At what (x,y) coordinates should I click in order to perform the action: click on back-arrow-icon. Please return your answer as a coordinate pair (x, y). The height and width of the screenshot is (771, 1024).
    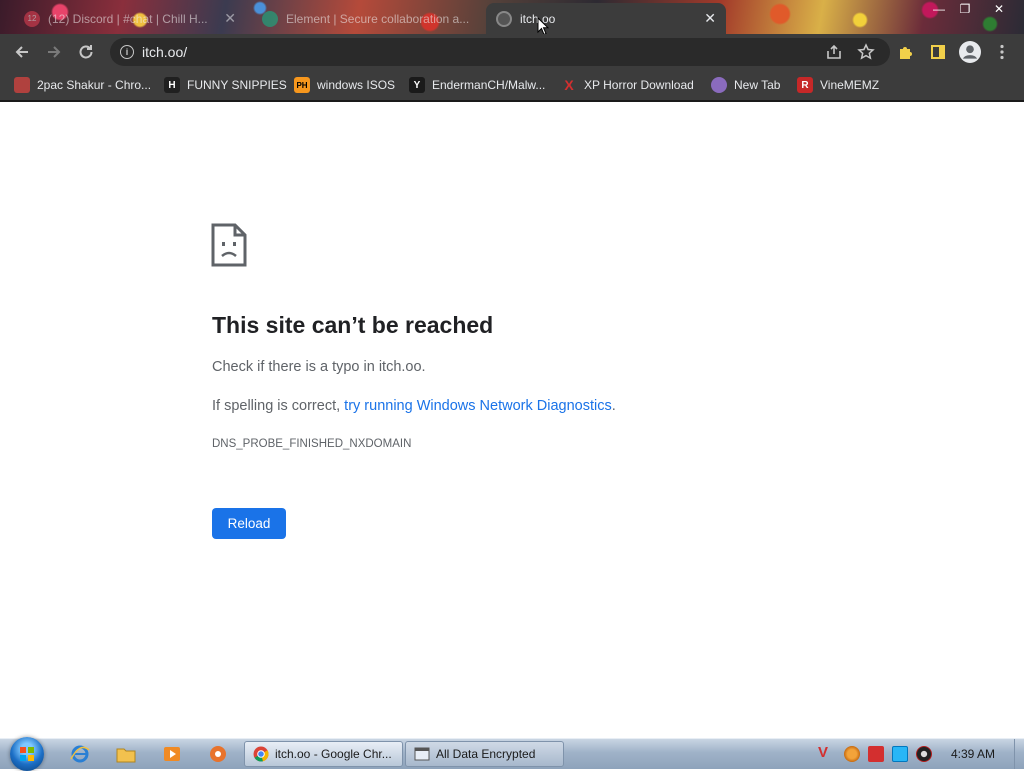
    Looking at the image, I should click on (21, 52).